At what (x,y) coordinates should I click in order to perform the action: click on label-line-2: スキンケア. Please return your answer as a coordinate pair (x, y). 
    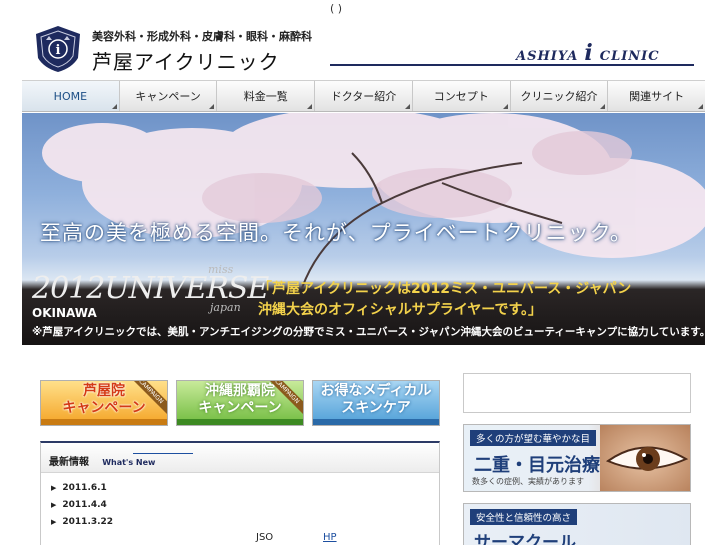
    Looking at the image, I should click on (376, 408).